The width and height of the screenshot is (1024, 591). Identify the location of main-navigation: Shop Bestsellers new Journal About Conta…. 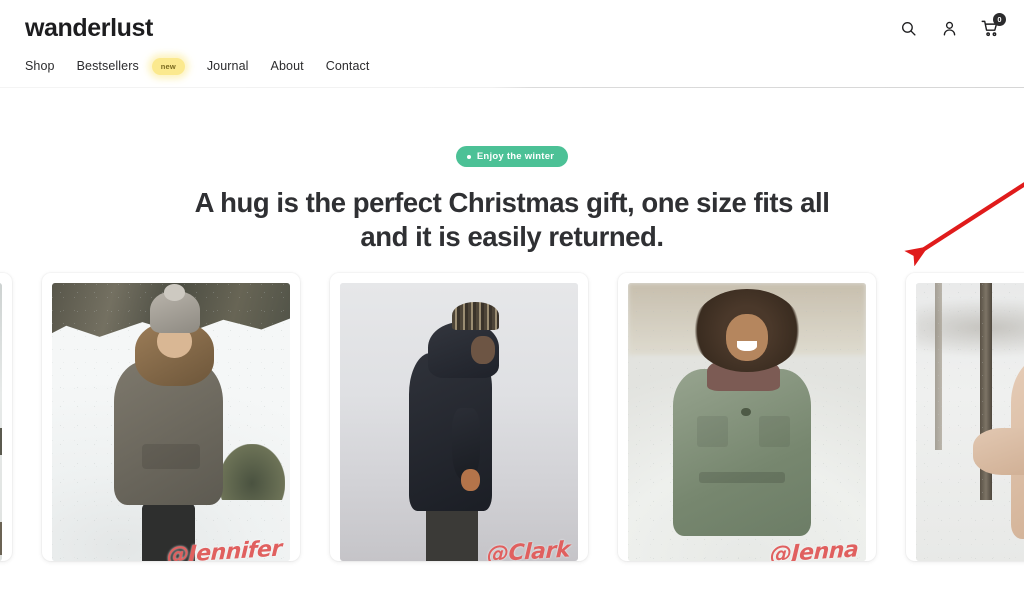
(197, 66).